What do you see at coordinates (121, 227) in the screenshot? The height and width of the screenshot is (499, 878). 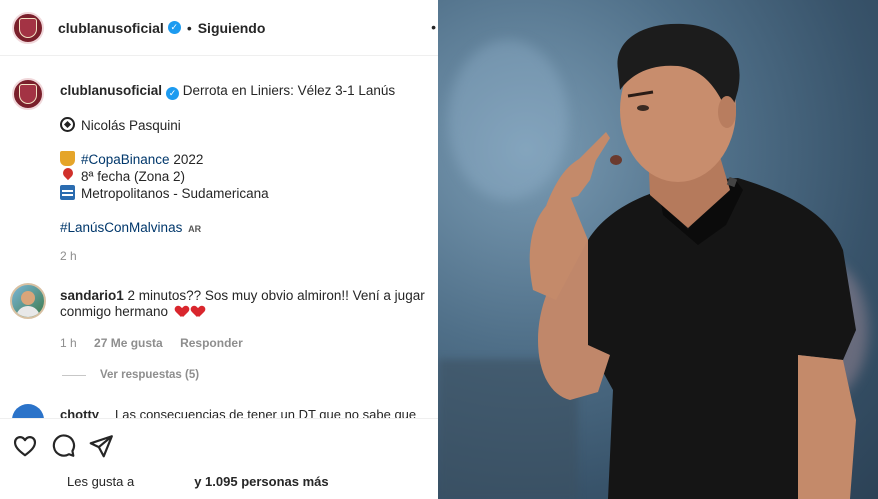 I see `caption-hashtag: #LanúsConMalvinas` at bounding box center [121, 227].